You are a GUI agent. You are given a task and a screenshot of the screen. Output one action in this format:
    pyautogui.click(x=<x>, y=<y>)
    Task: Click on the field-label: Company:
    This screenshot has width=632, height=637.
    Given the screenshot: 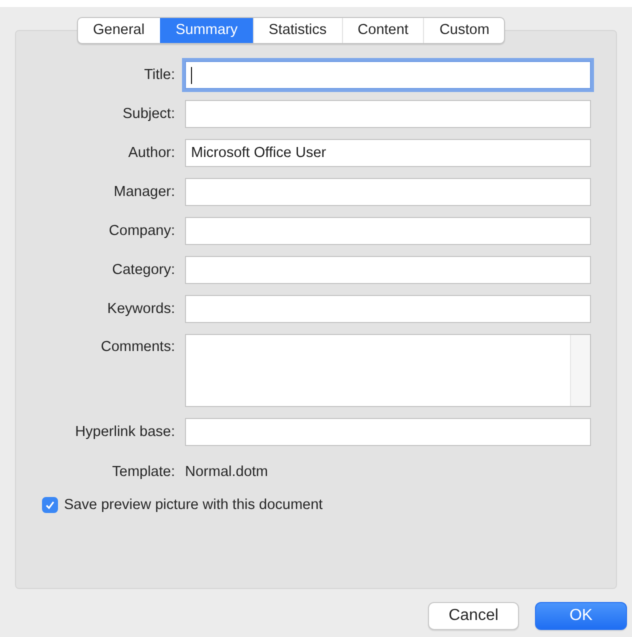 What is the action you would take?
    pyautogui.click(x=142, y=231)
    